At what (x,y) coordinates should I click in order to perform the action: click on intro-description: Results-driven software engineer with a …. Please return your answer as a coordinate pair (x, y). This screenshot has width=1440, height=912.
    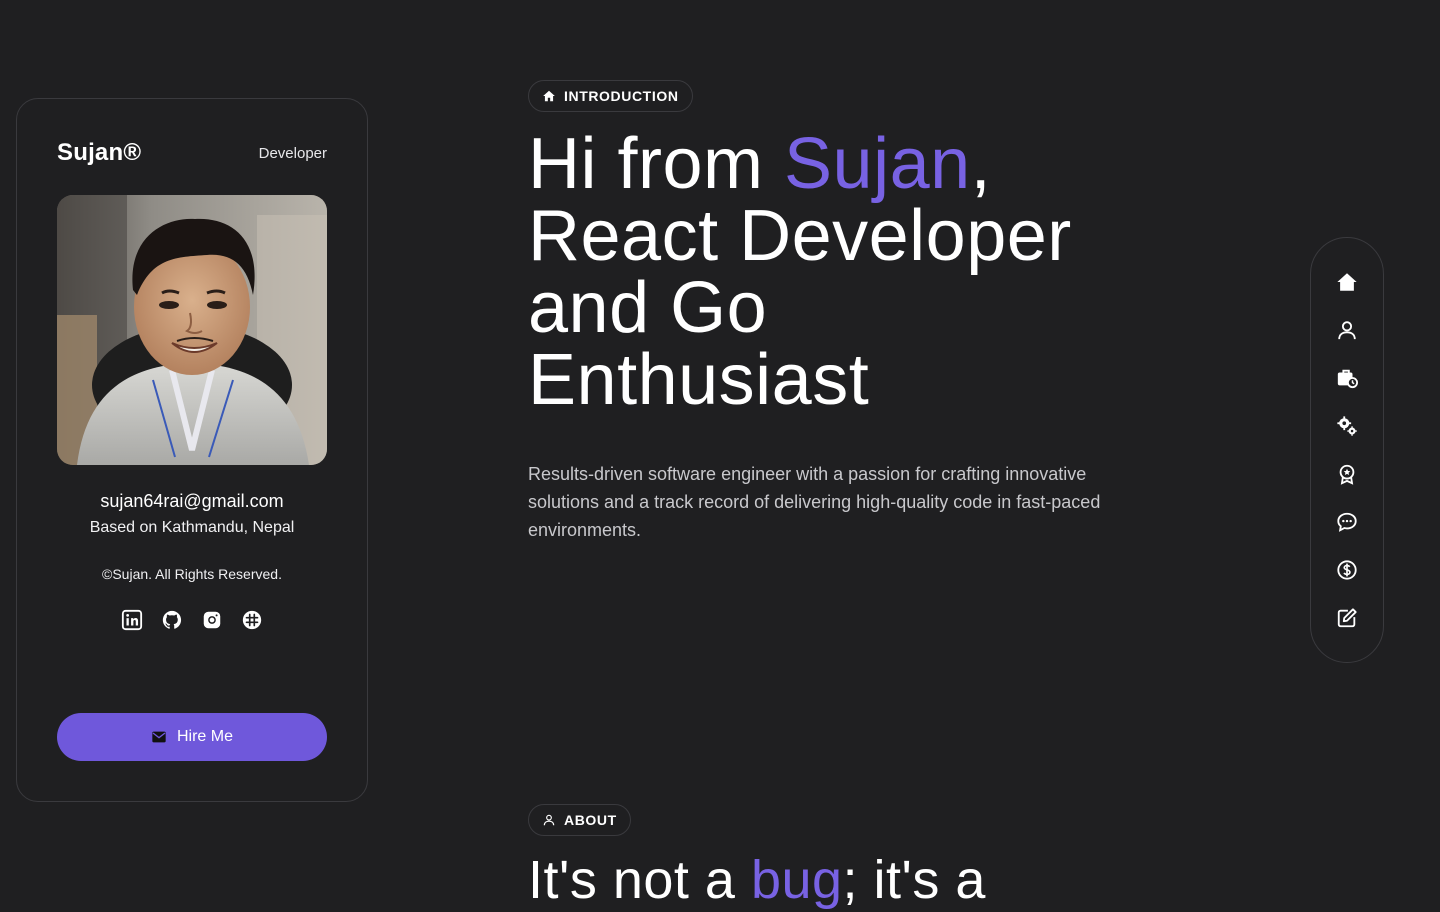
    Looking at the image, I should click on (814, 502).